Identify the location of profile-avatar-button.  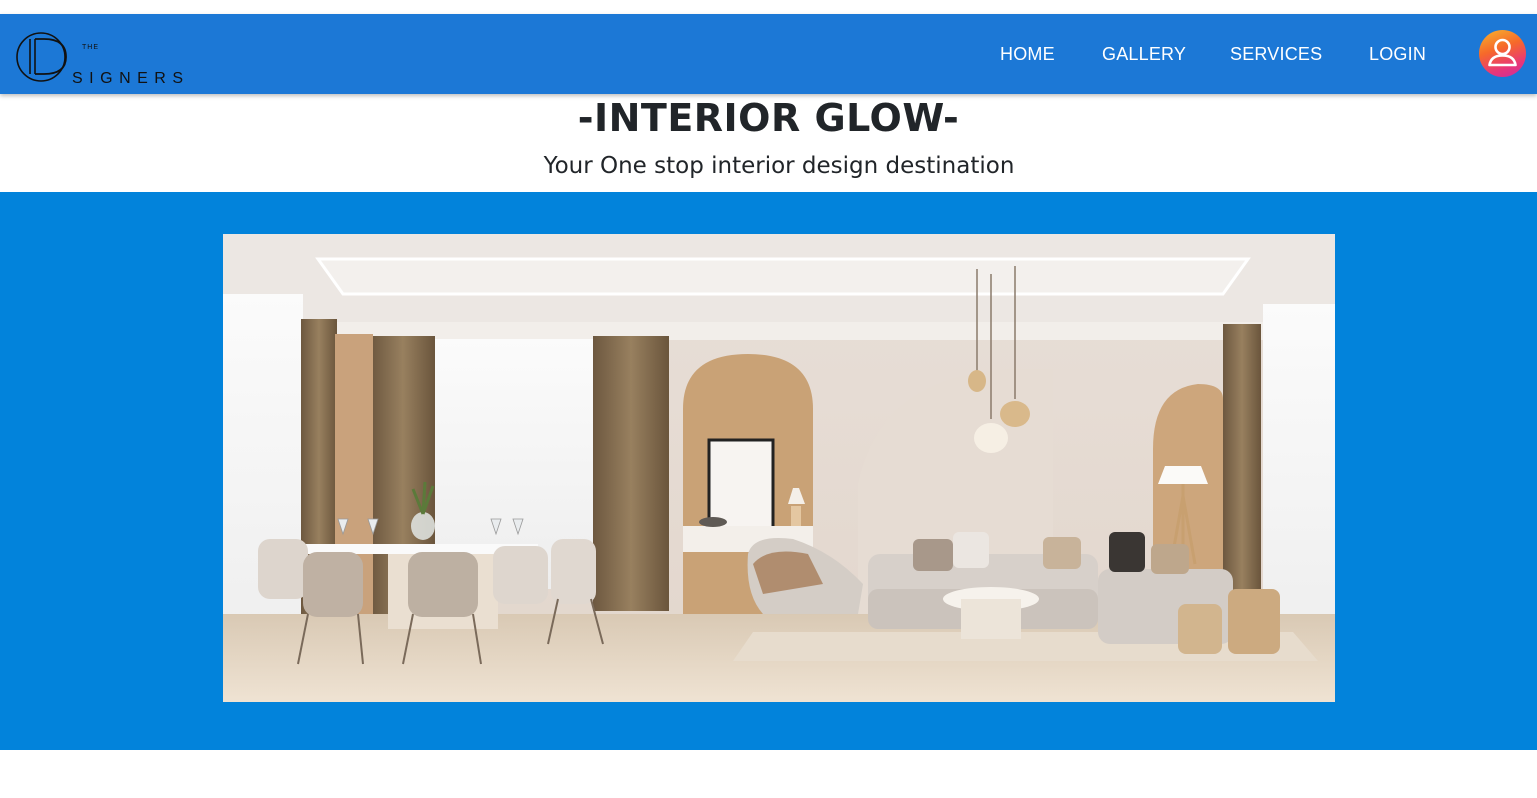
(1502, 53).